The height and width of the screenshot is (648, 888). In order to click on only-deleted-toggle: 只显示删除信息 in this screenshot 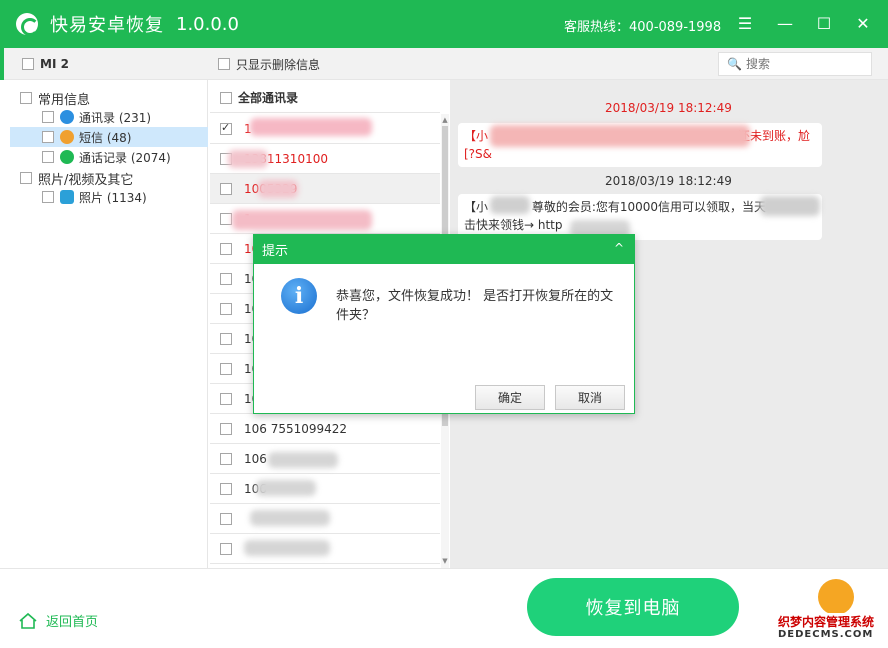, I will do `click(269, 64)`.